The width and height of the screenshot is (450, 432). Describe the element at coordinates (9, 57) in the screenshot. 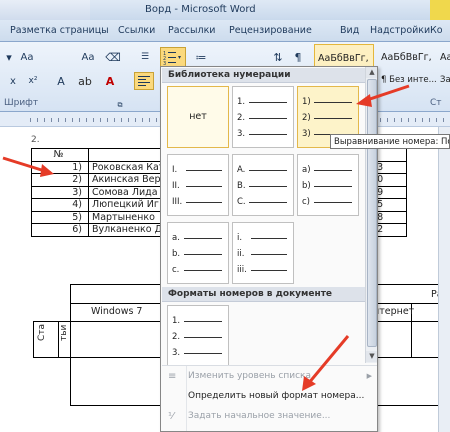

I see `font-size-dropdown-icon: ▾` at that location.